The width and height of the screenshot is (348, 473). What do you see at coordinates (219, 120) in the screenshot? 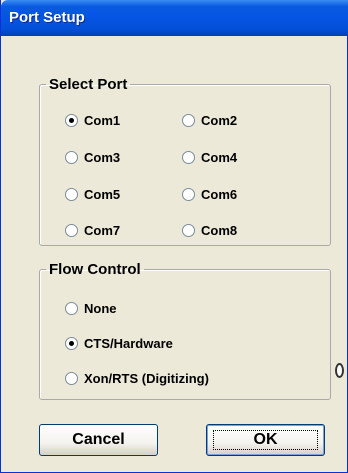
I see `radio-label: Com2` at bounding box center [219, 120].